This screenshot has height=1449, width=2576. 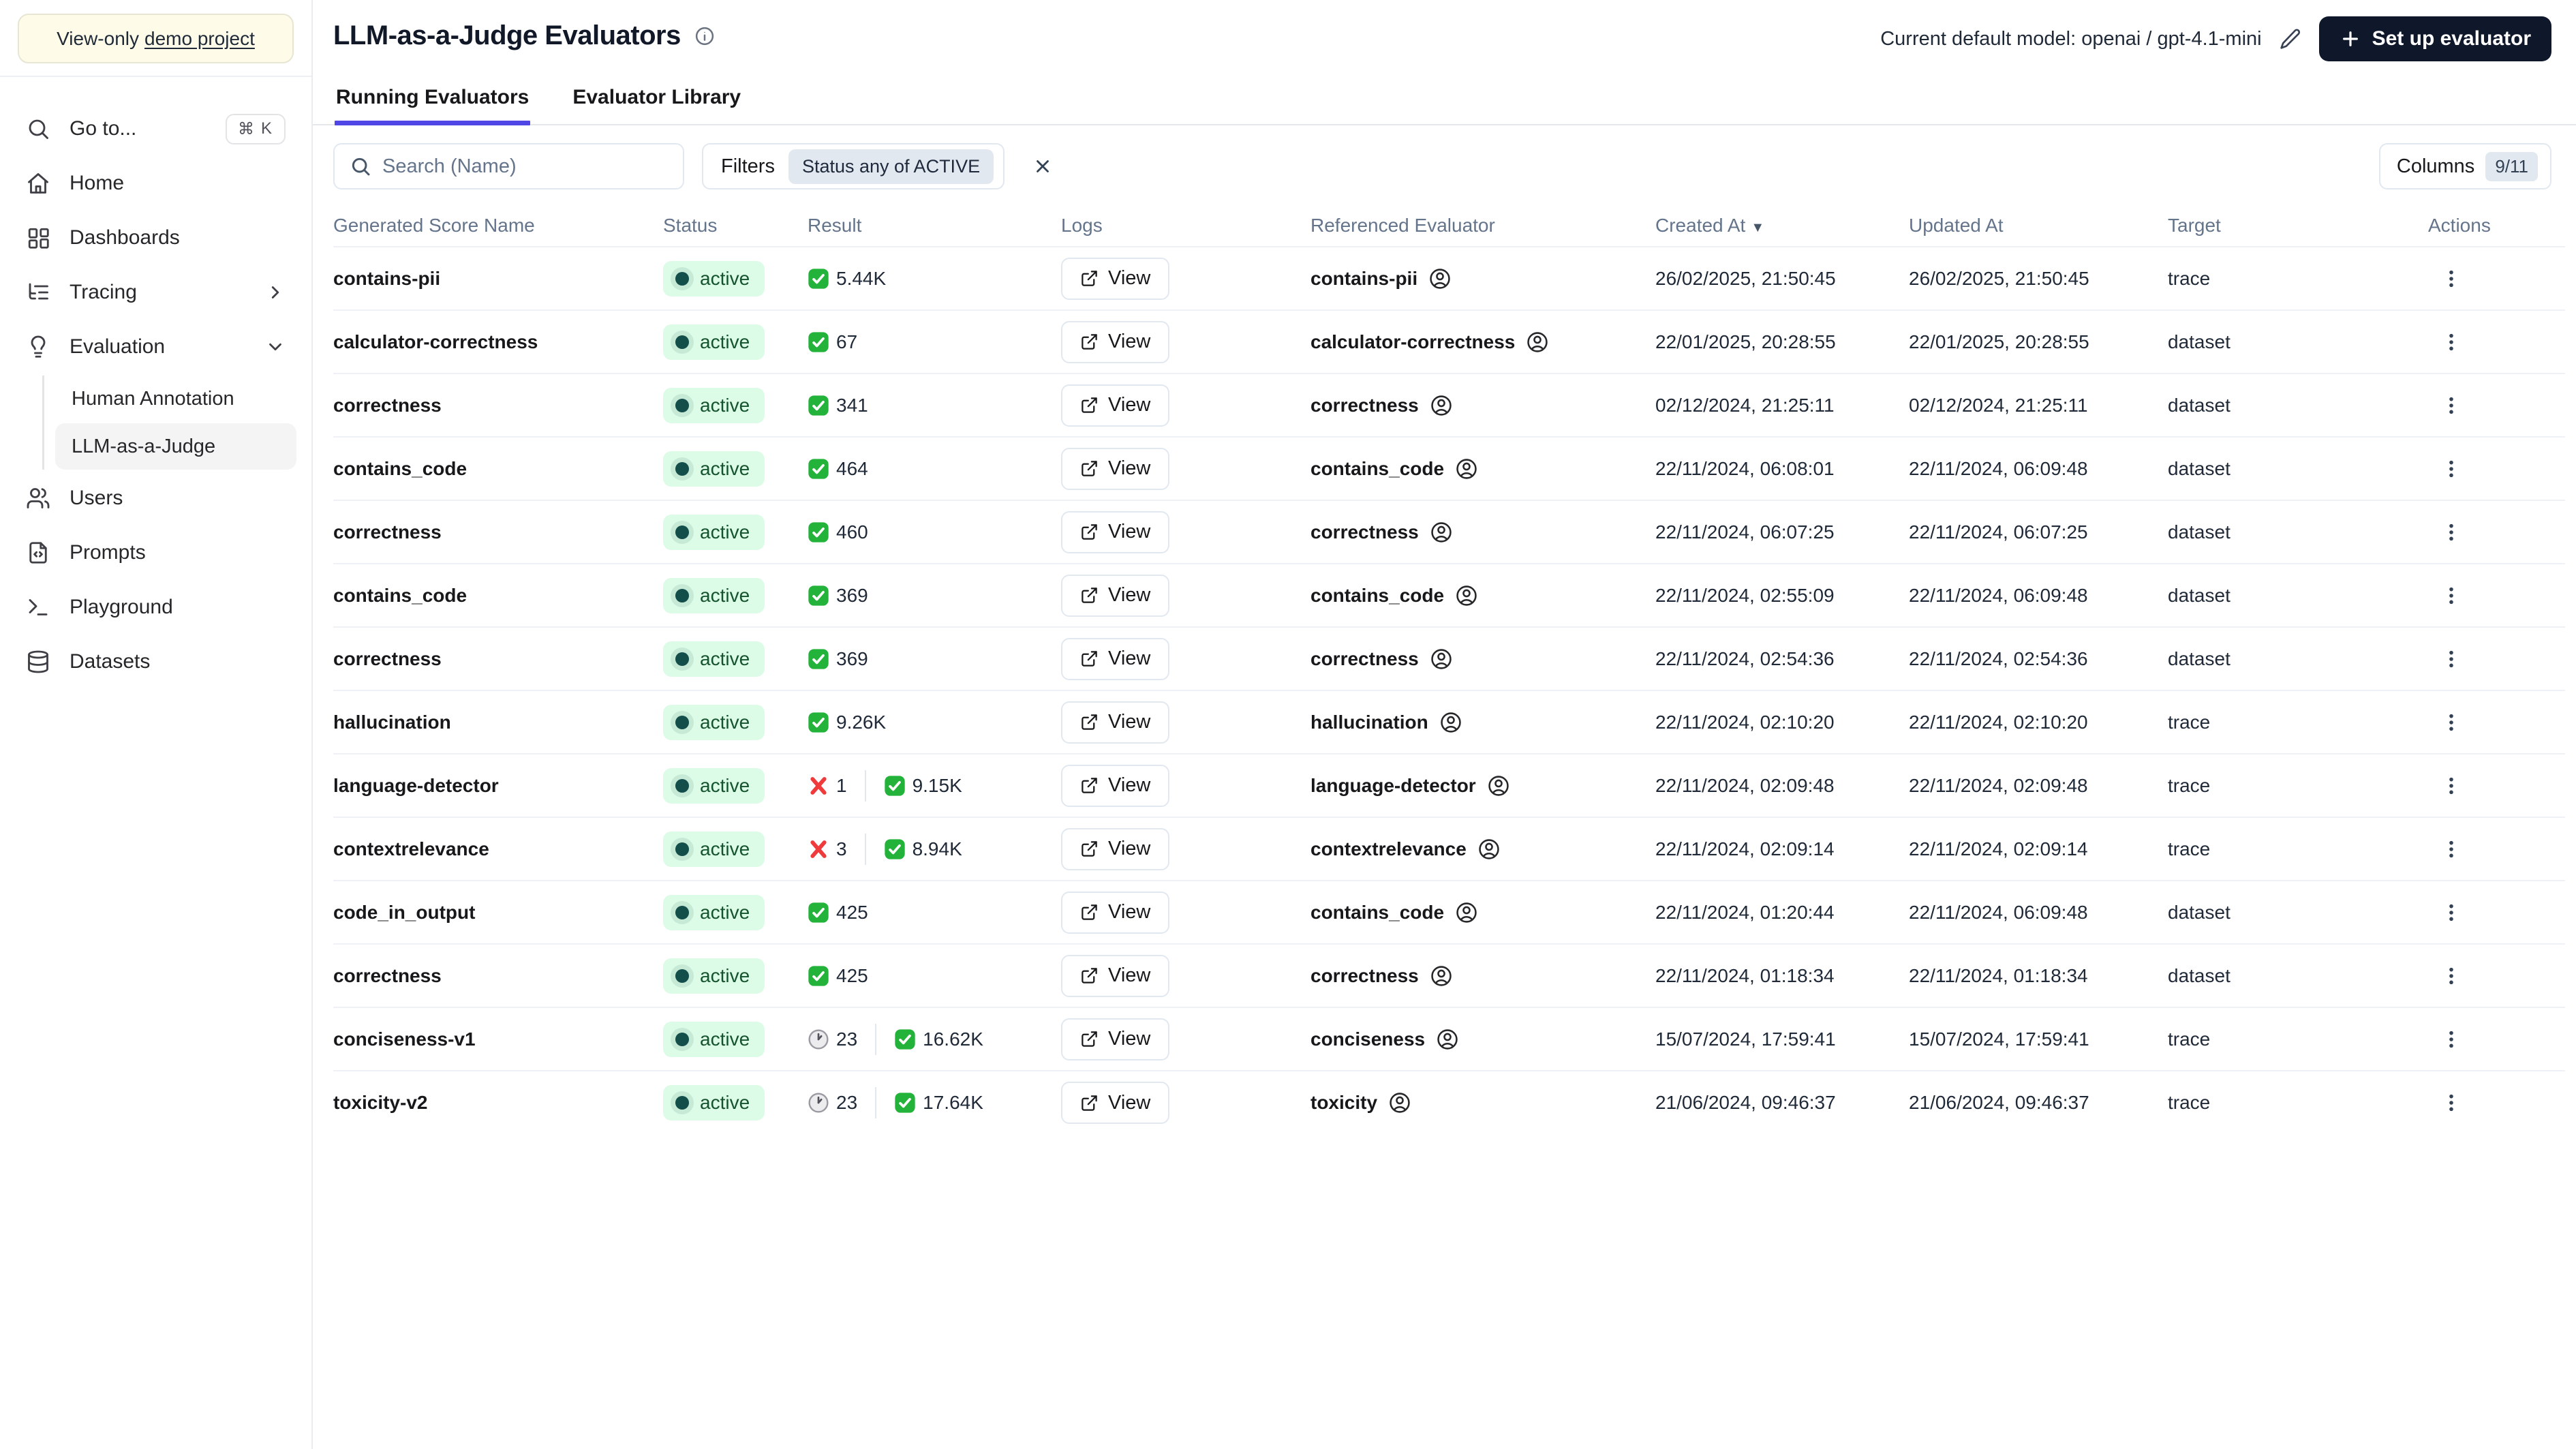 I want to click on view-only-banner: View-only demo project, so click(x=156, y=38).